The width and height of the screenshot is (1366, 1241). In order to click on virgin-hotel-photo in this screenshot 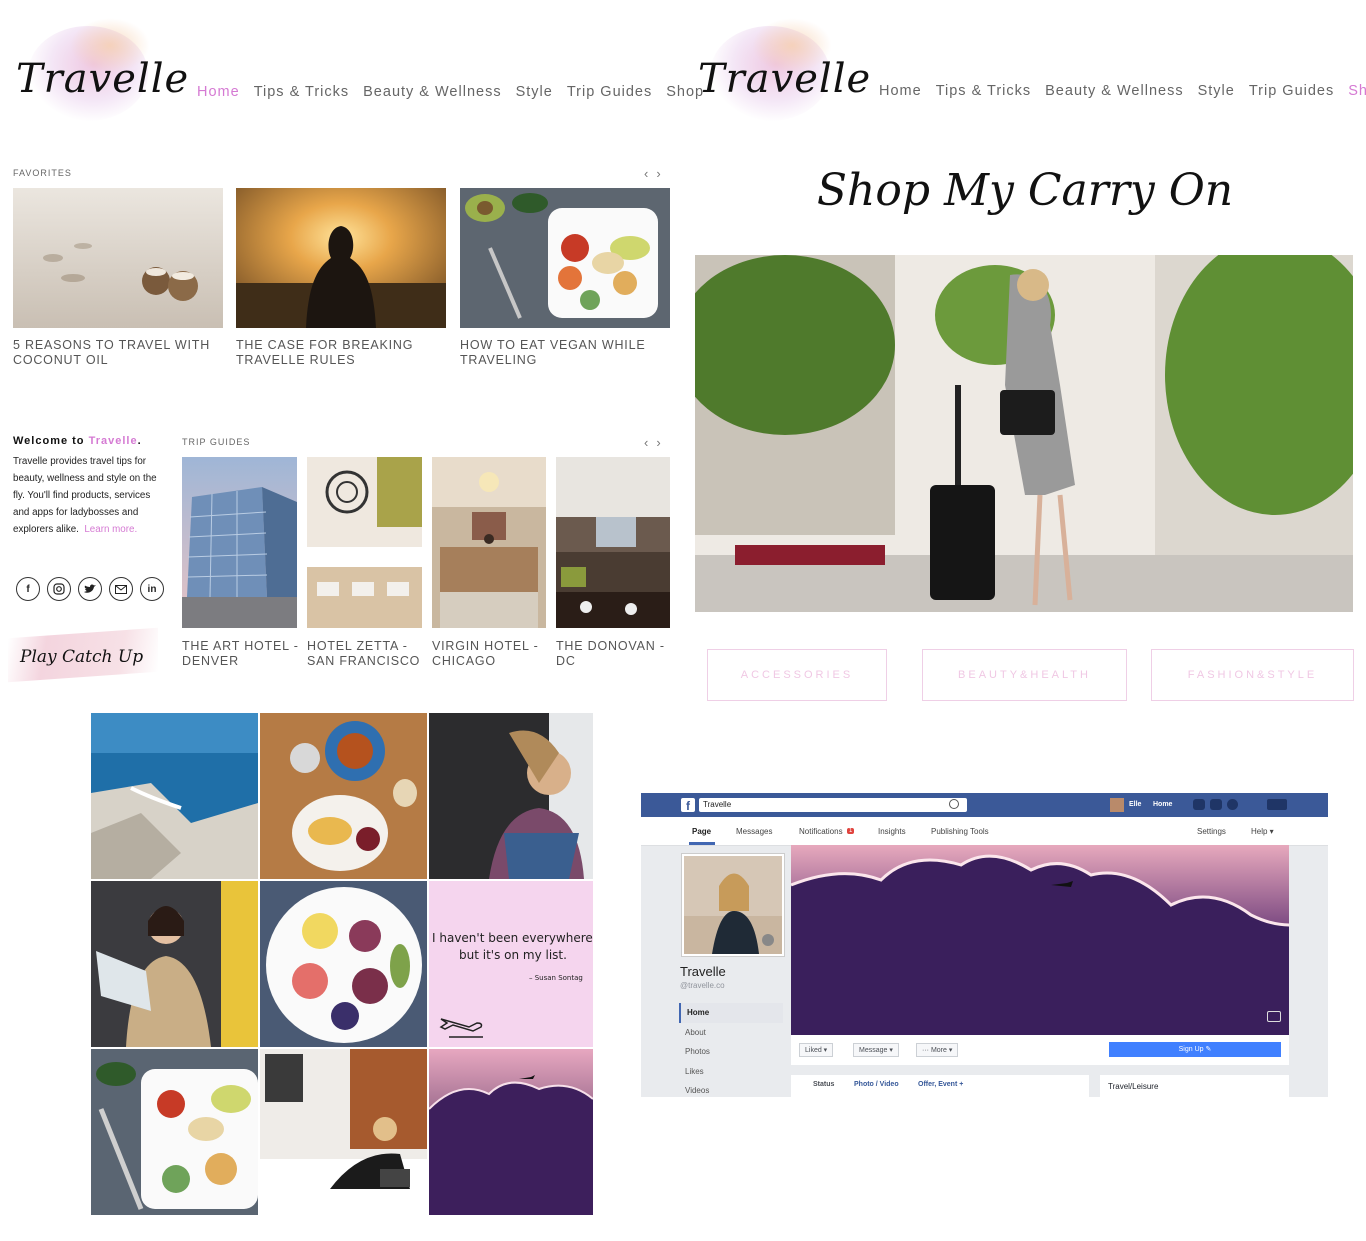, I will do `click(489, 542)`.